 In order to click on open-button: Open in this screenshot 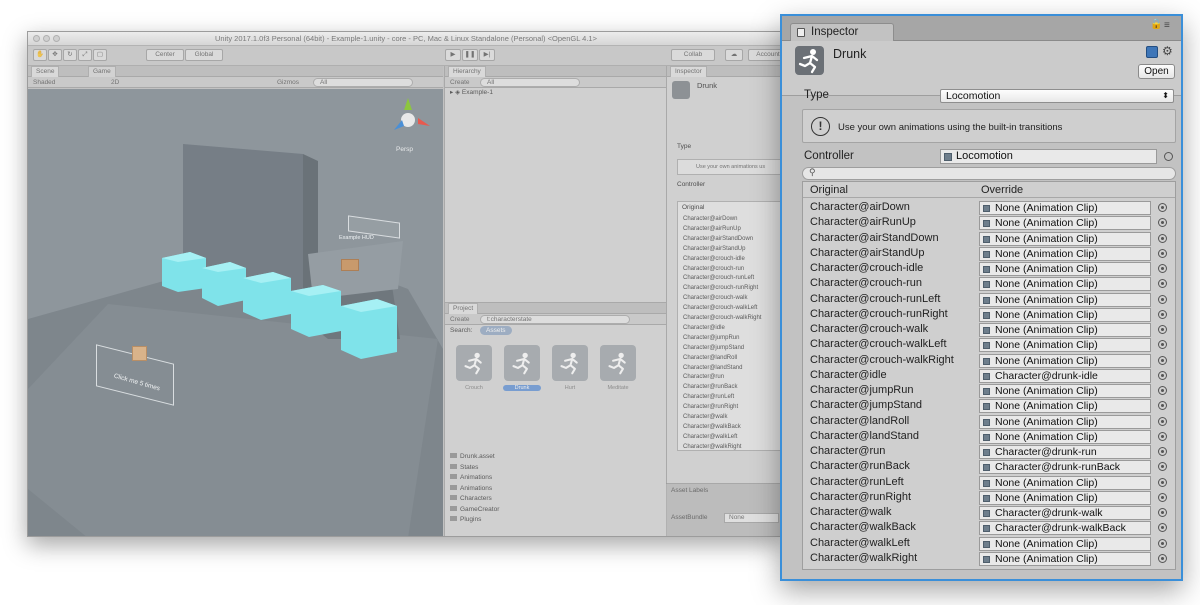, I will do `click(1156, 71)`.